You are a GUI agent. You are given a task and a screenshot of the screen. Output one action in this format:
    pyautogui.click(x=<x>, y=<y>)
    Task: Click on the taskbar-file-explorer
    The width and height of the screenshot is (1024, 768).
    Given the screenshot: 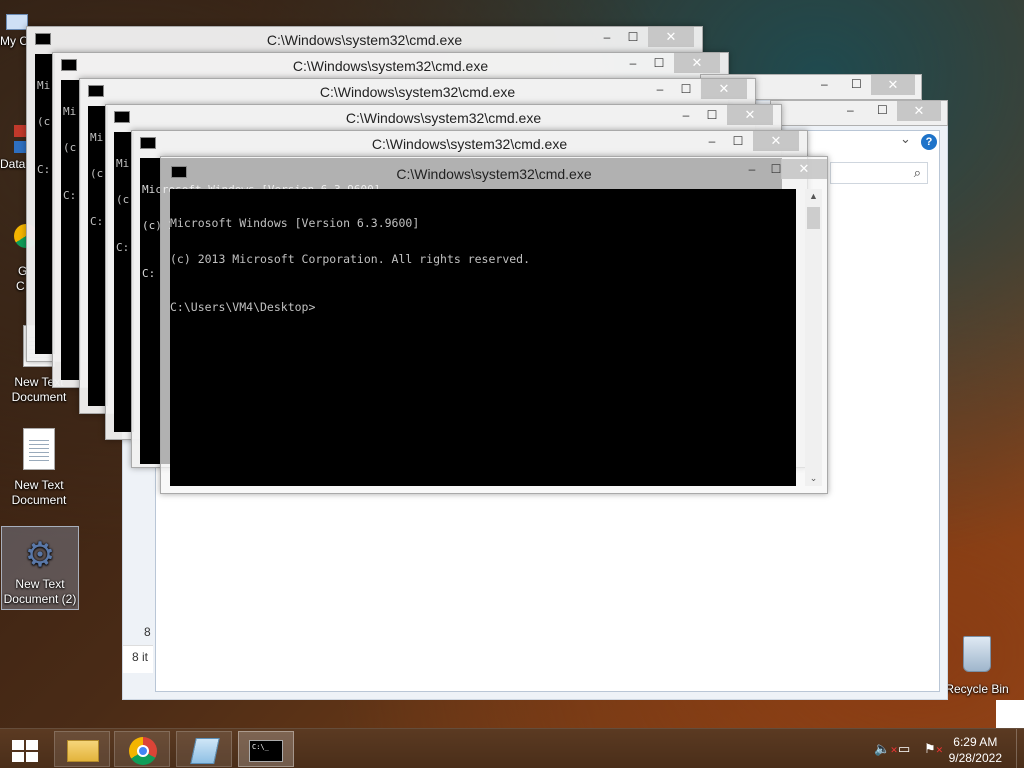 What is the action you would take?
    pyautogui.click(x=82, y=749)
    